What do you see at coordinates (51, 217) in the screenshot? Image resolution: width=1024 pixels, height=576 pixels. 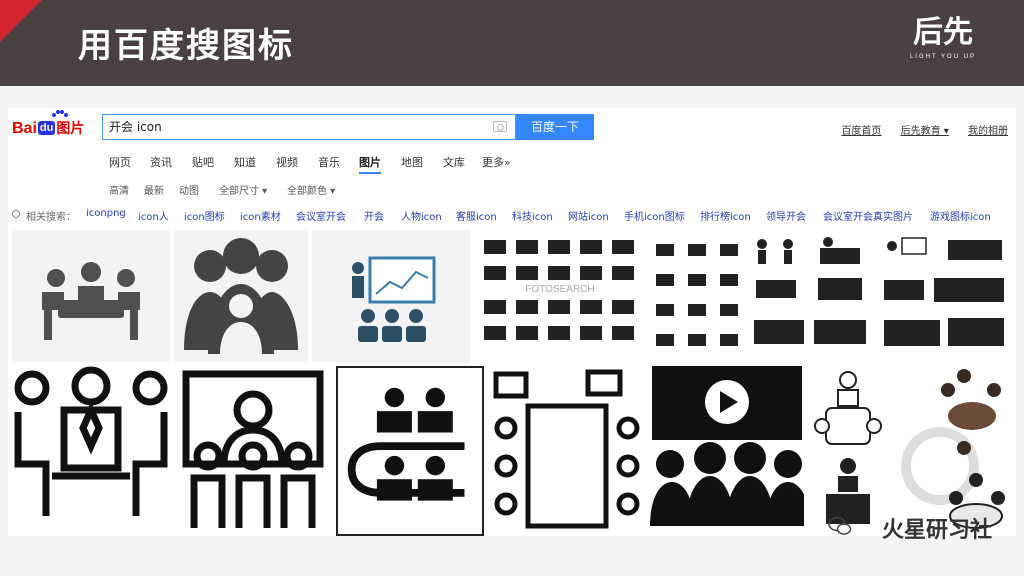 I see `related-label: 相关搜索：` at bounding box center [51, 217].